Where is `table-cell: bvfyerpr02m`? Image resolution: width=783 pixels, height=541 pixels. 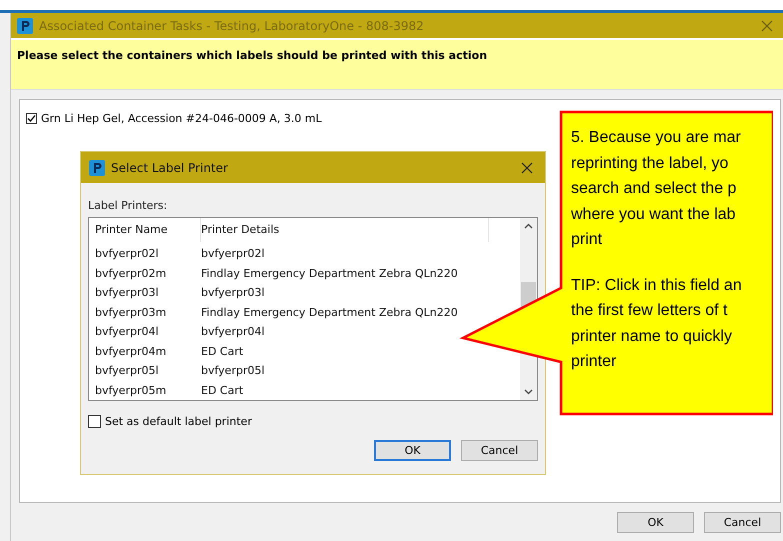
table-cell: bvfyerpr02m is located at coordinates (148, 273).